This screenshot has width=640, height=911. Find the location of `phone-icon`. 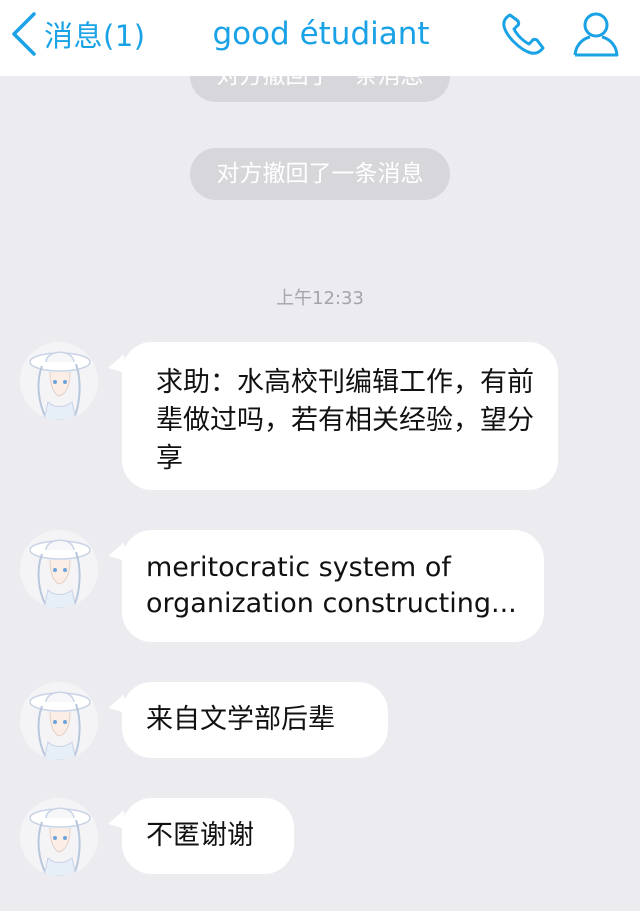

phone-icon is located at coordinates (525, 38).